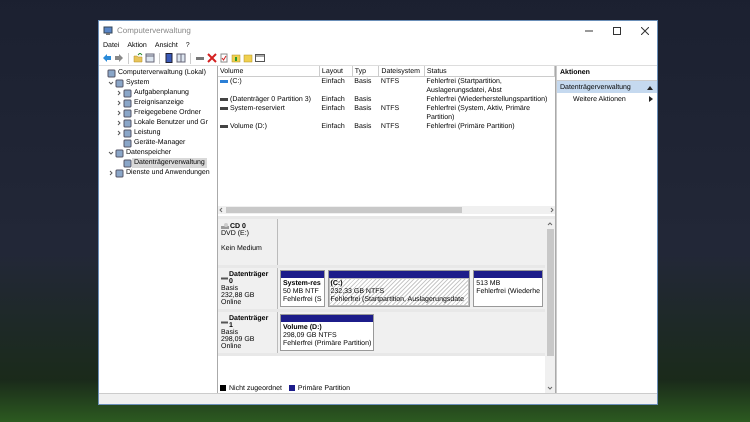 The width and height of the screenshot is (750, 422). I want to click on collapse-triangle-icon, so click(650, 87).